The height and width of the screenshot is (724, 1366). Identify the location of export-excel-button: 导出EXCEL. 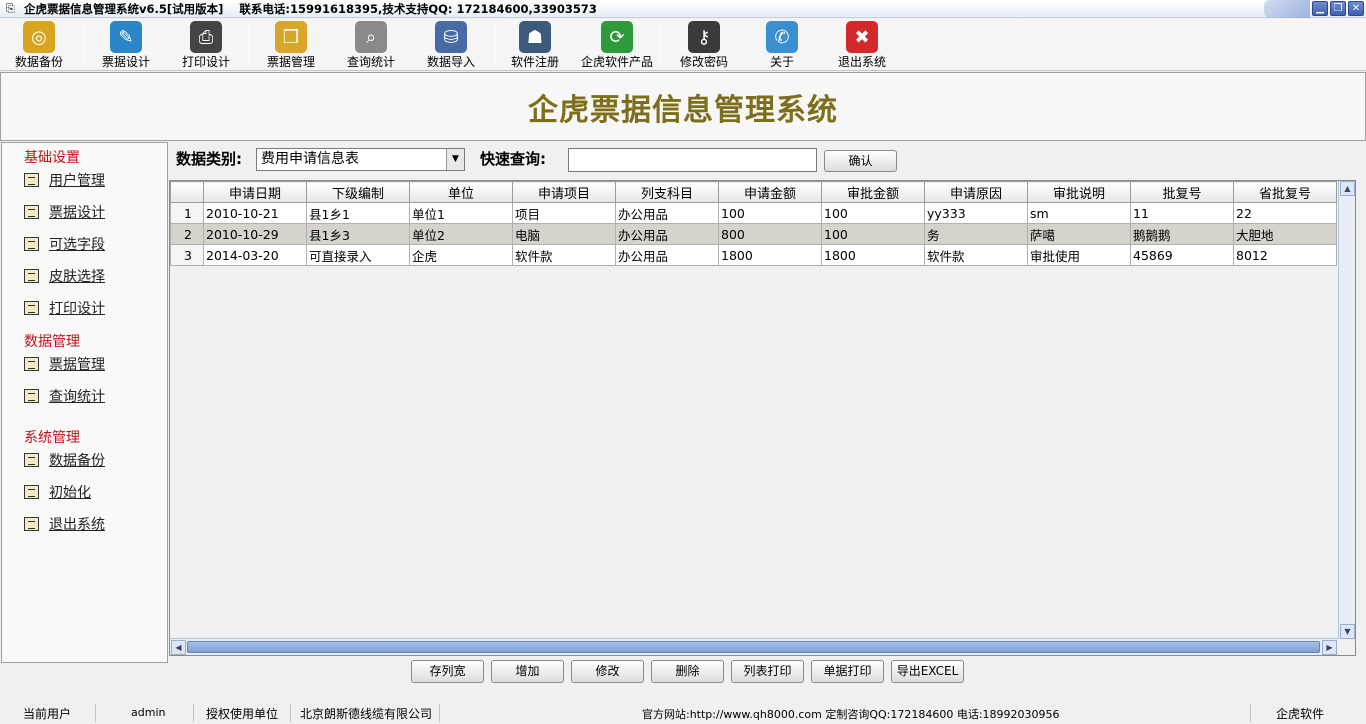
(927, 671).